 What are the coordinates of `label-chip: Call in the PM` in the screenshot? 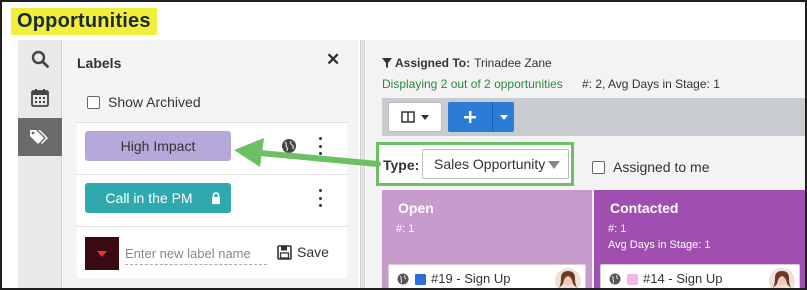 It's located at (158, 198).